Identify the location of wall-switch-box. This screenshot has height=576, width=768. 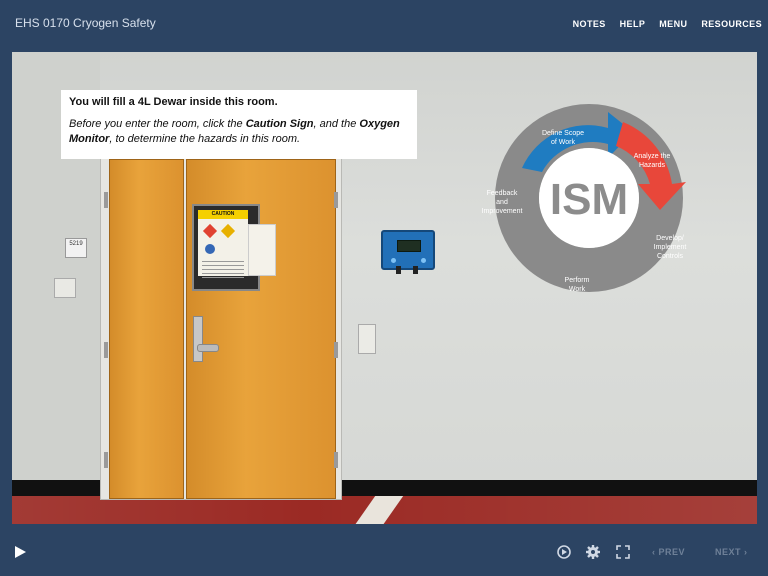
(367, 339).